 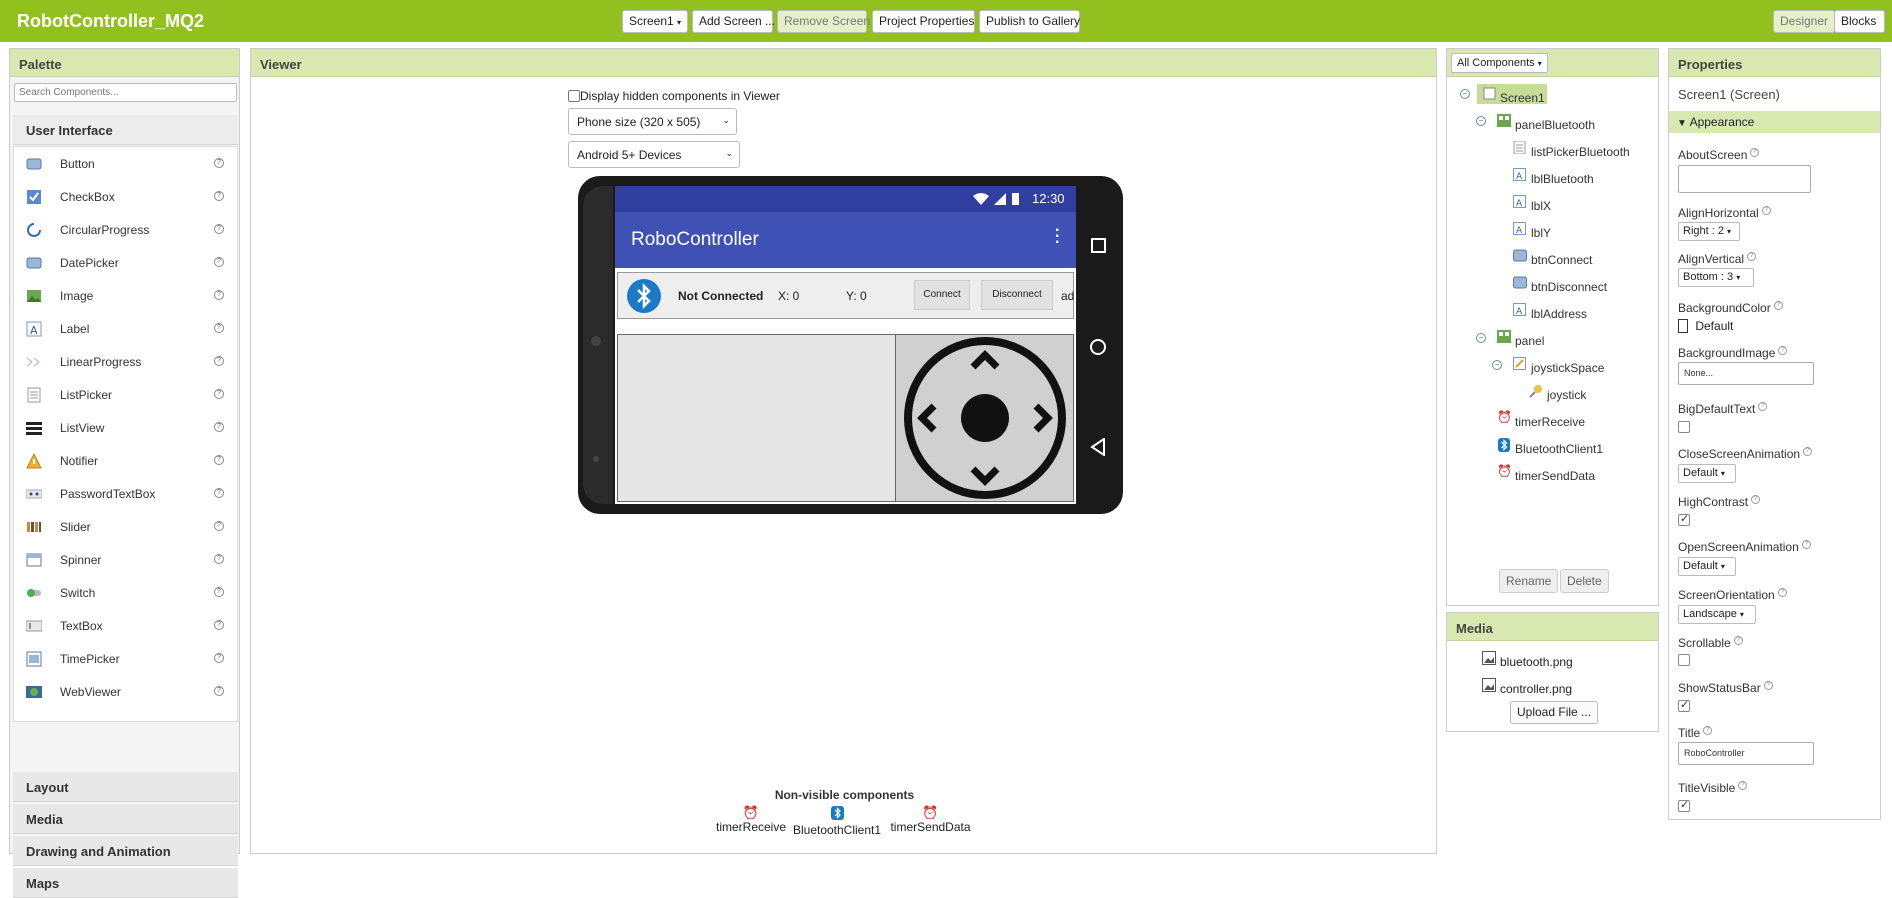 I want to click on category-drawing-animation: Drawing and Animation, so click(x=125, y=851).